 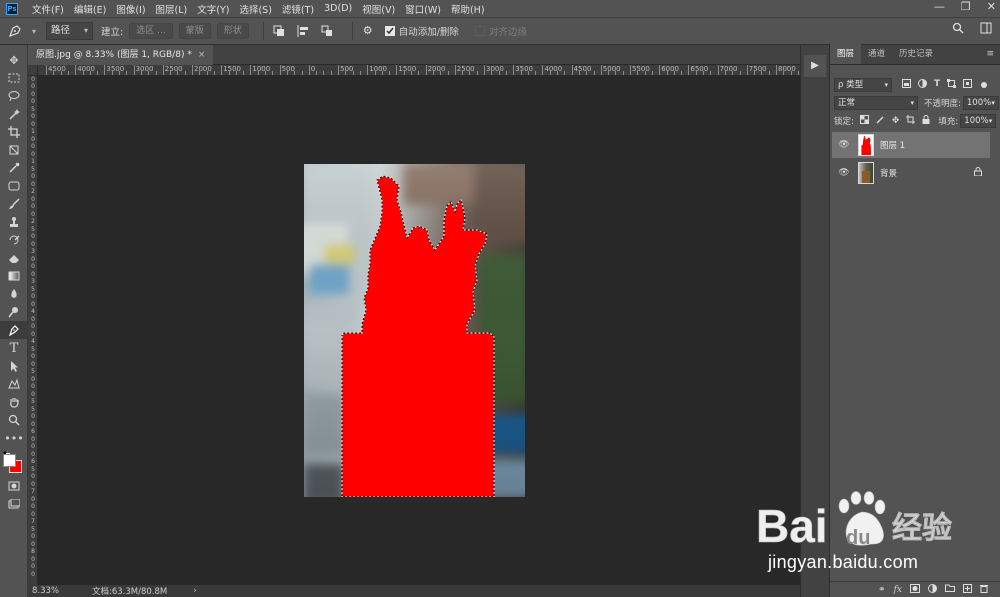 What do you see at coordinates (939, 6) in the screenshot?
I see `minimize-button: —` at bounding box center [939, 6].